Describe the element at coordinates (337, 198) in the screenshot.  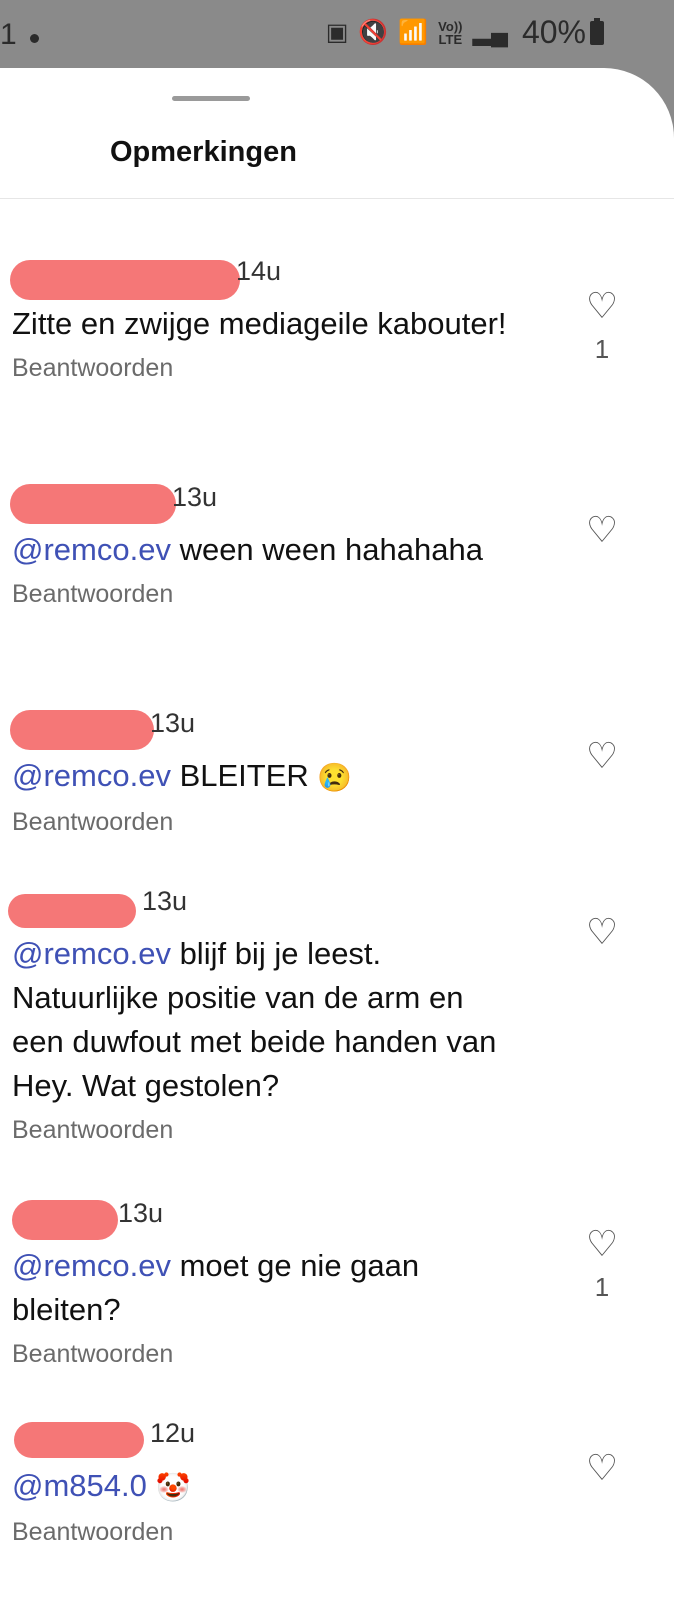
I see `divider` at that location.